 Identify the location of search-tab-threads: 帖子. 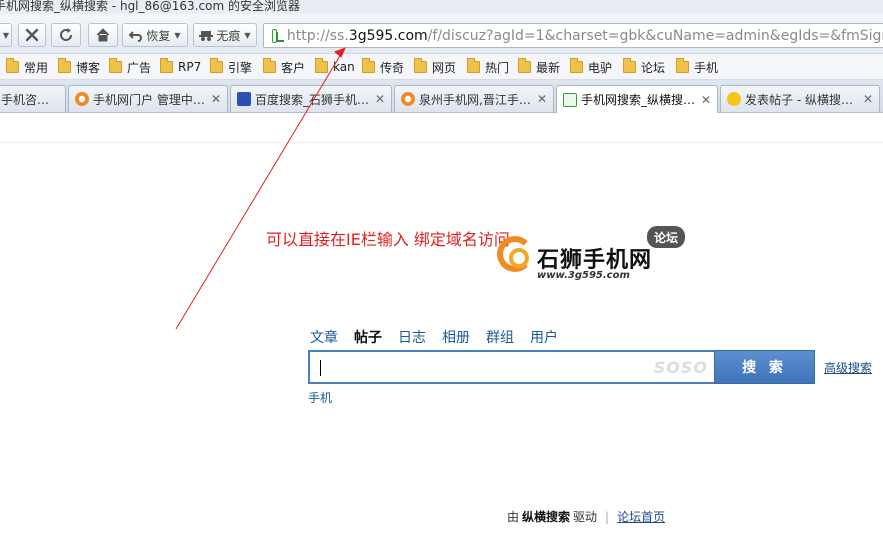
(368, 337).